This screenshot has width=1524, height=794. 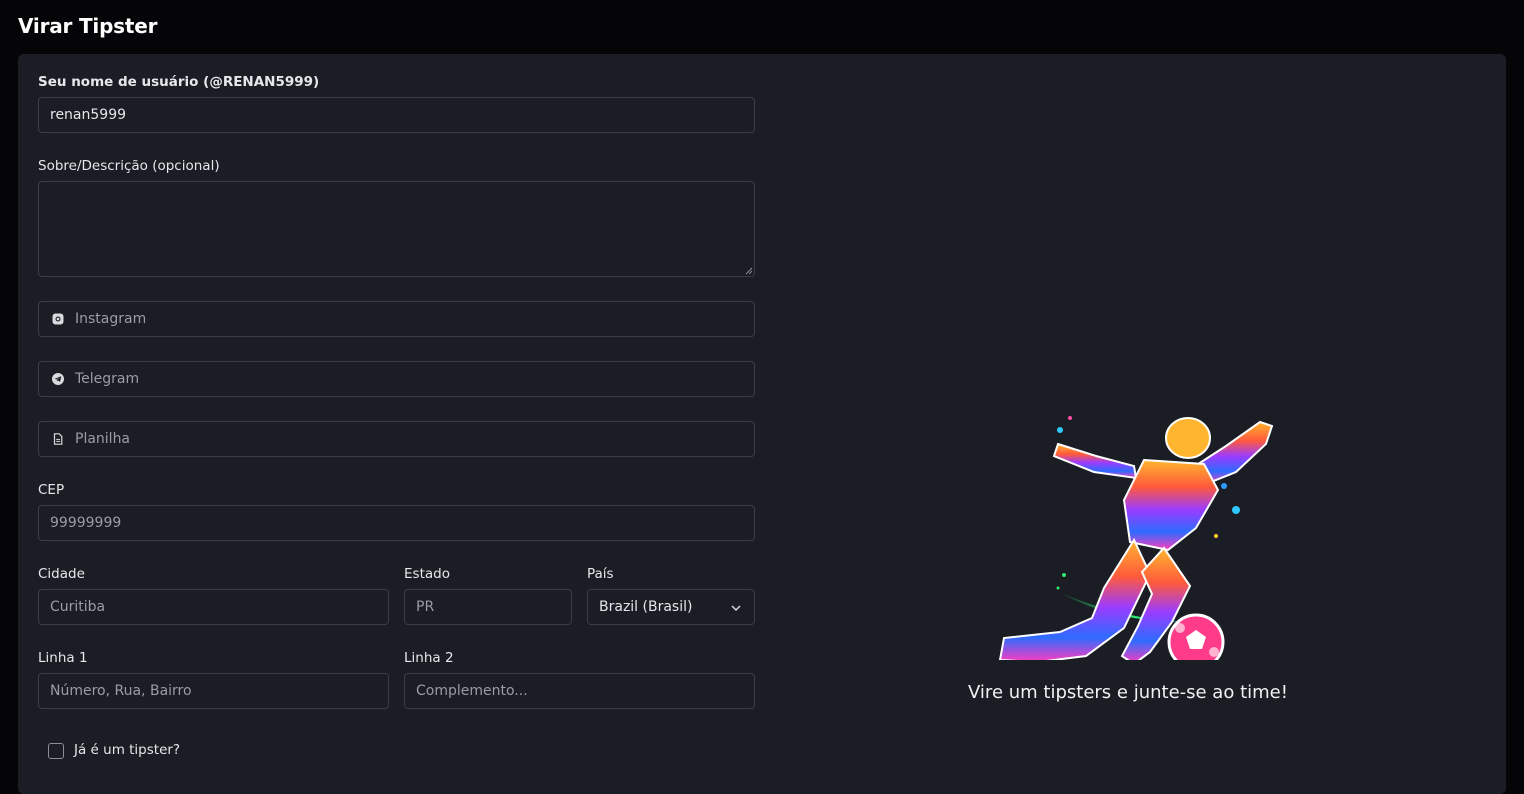 I want to click on chevron-down-icon, so click(x=736, y=608).